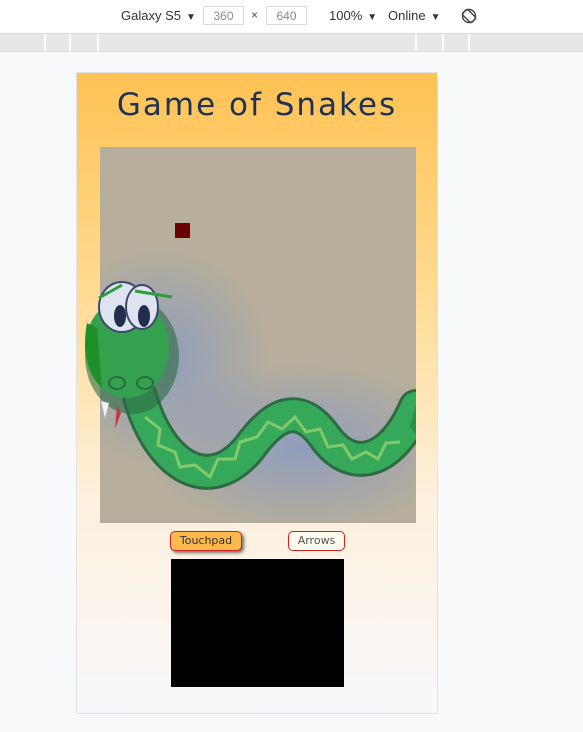 The width and height of the screenshot is (583, 732). I want to click on device-label: Galaxy S5, so click(151, 15).